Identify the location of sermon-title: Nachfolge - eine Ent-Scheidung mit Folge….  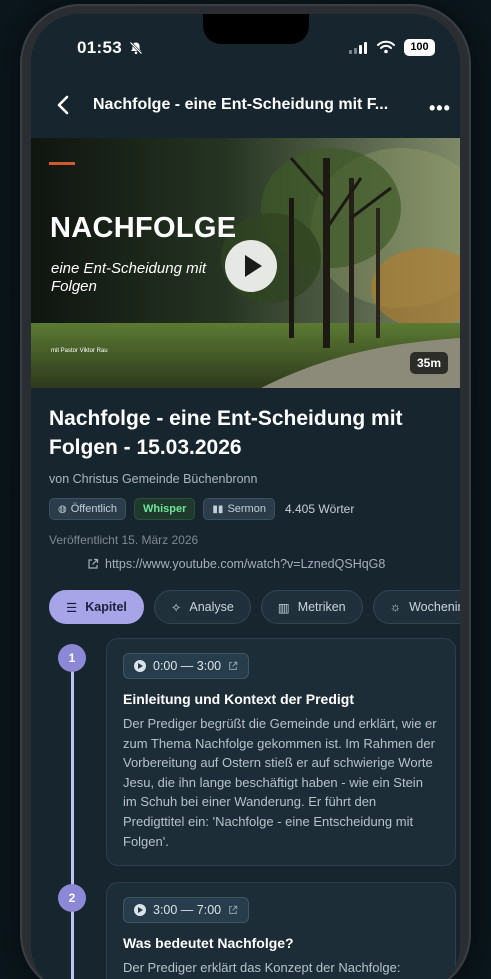
(226, 433).